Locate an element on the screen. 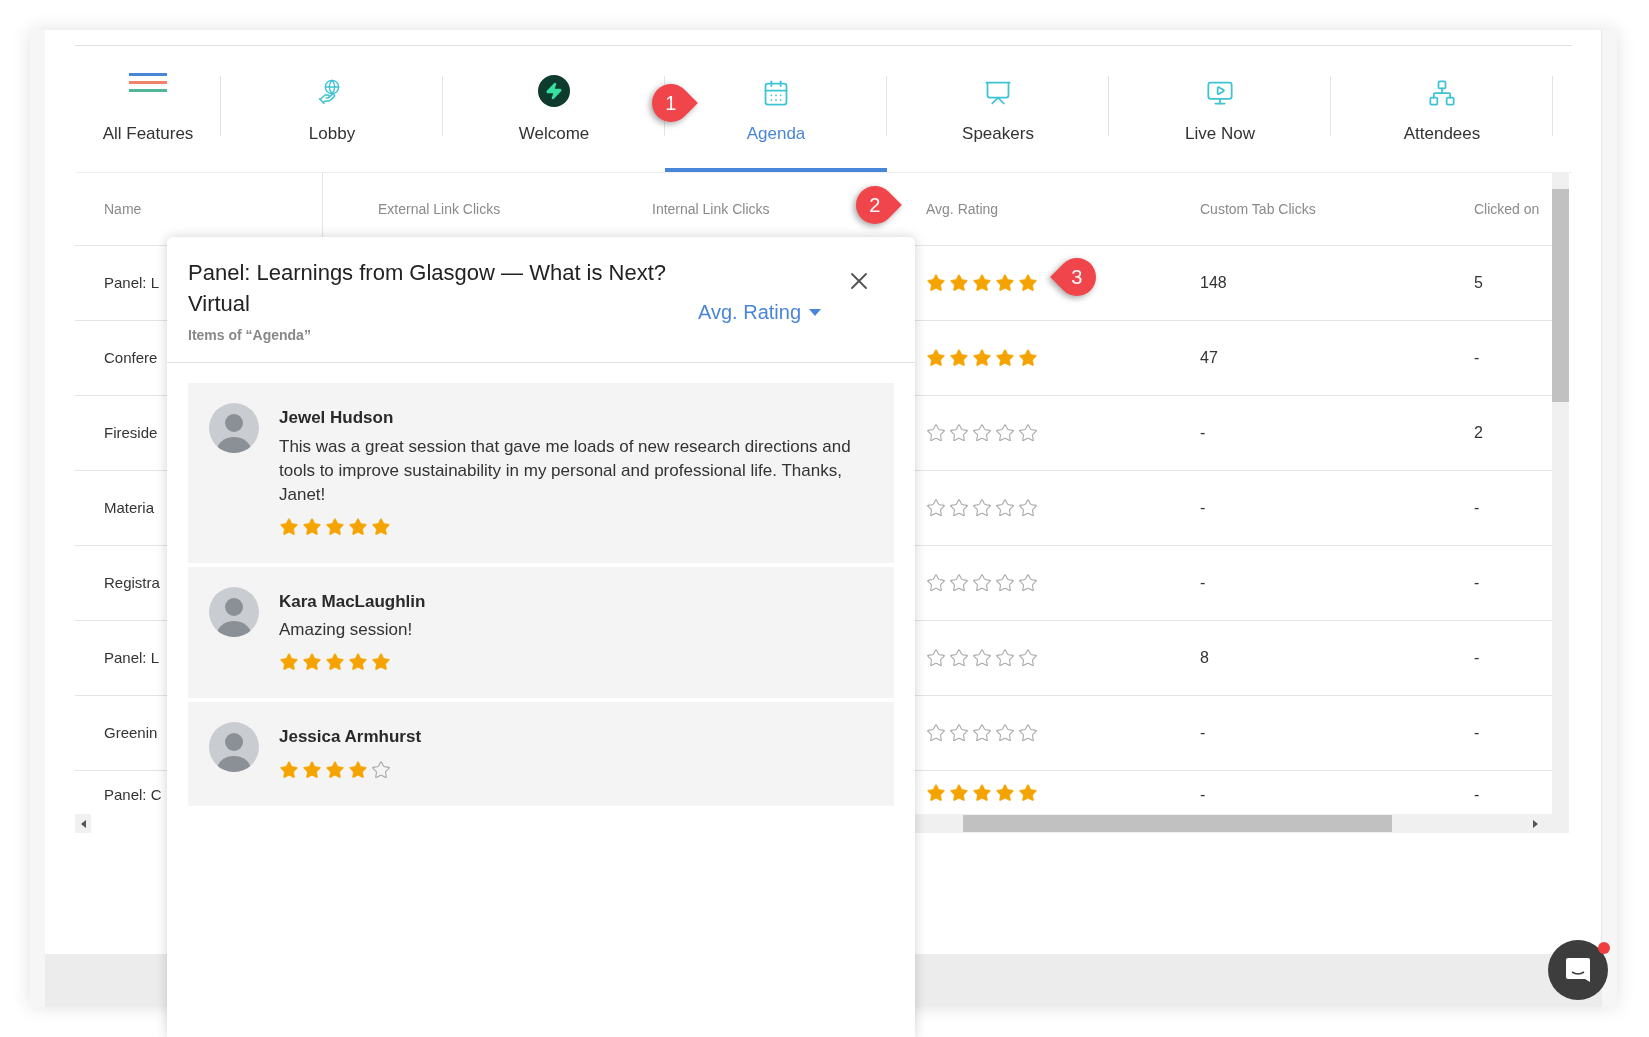 This screenshot has height=1037, width=1649. table-cell: Fireside is located at coordinates (131, 432).